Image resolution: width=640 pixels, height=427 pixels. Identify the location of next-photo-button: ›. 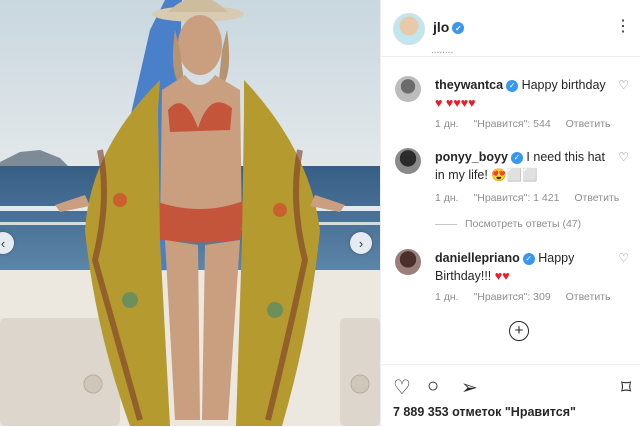
(361, 243).